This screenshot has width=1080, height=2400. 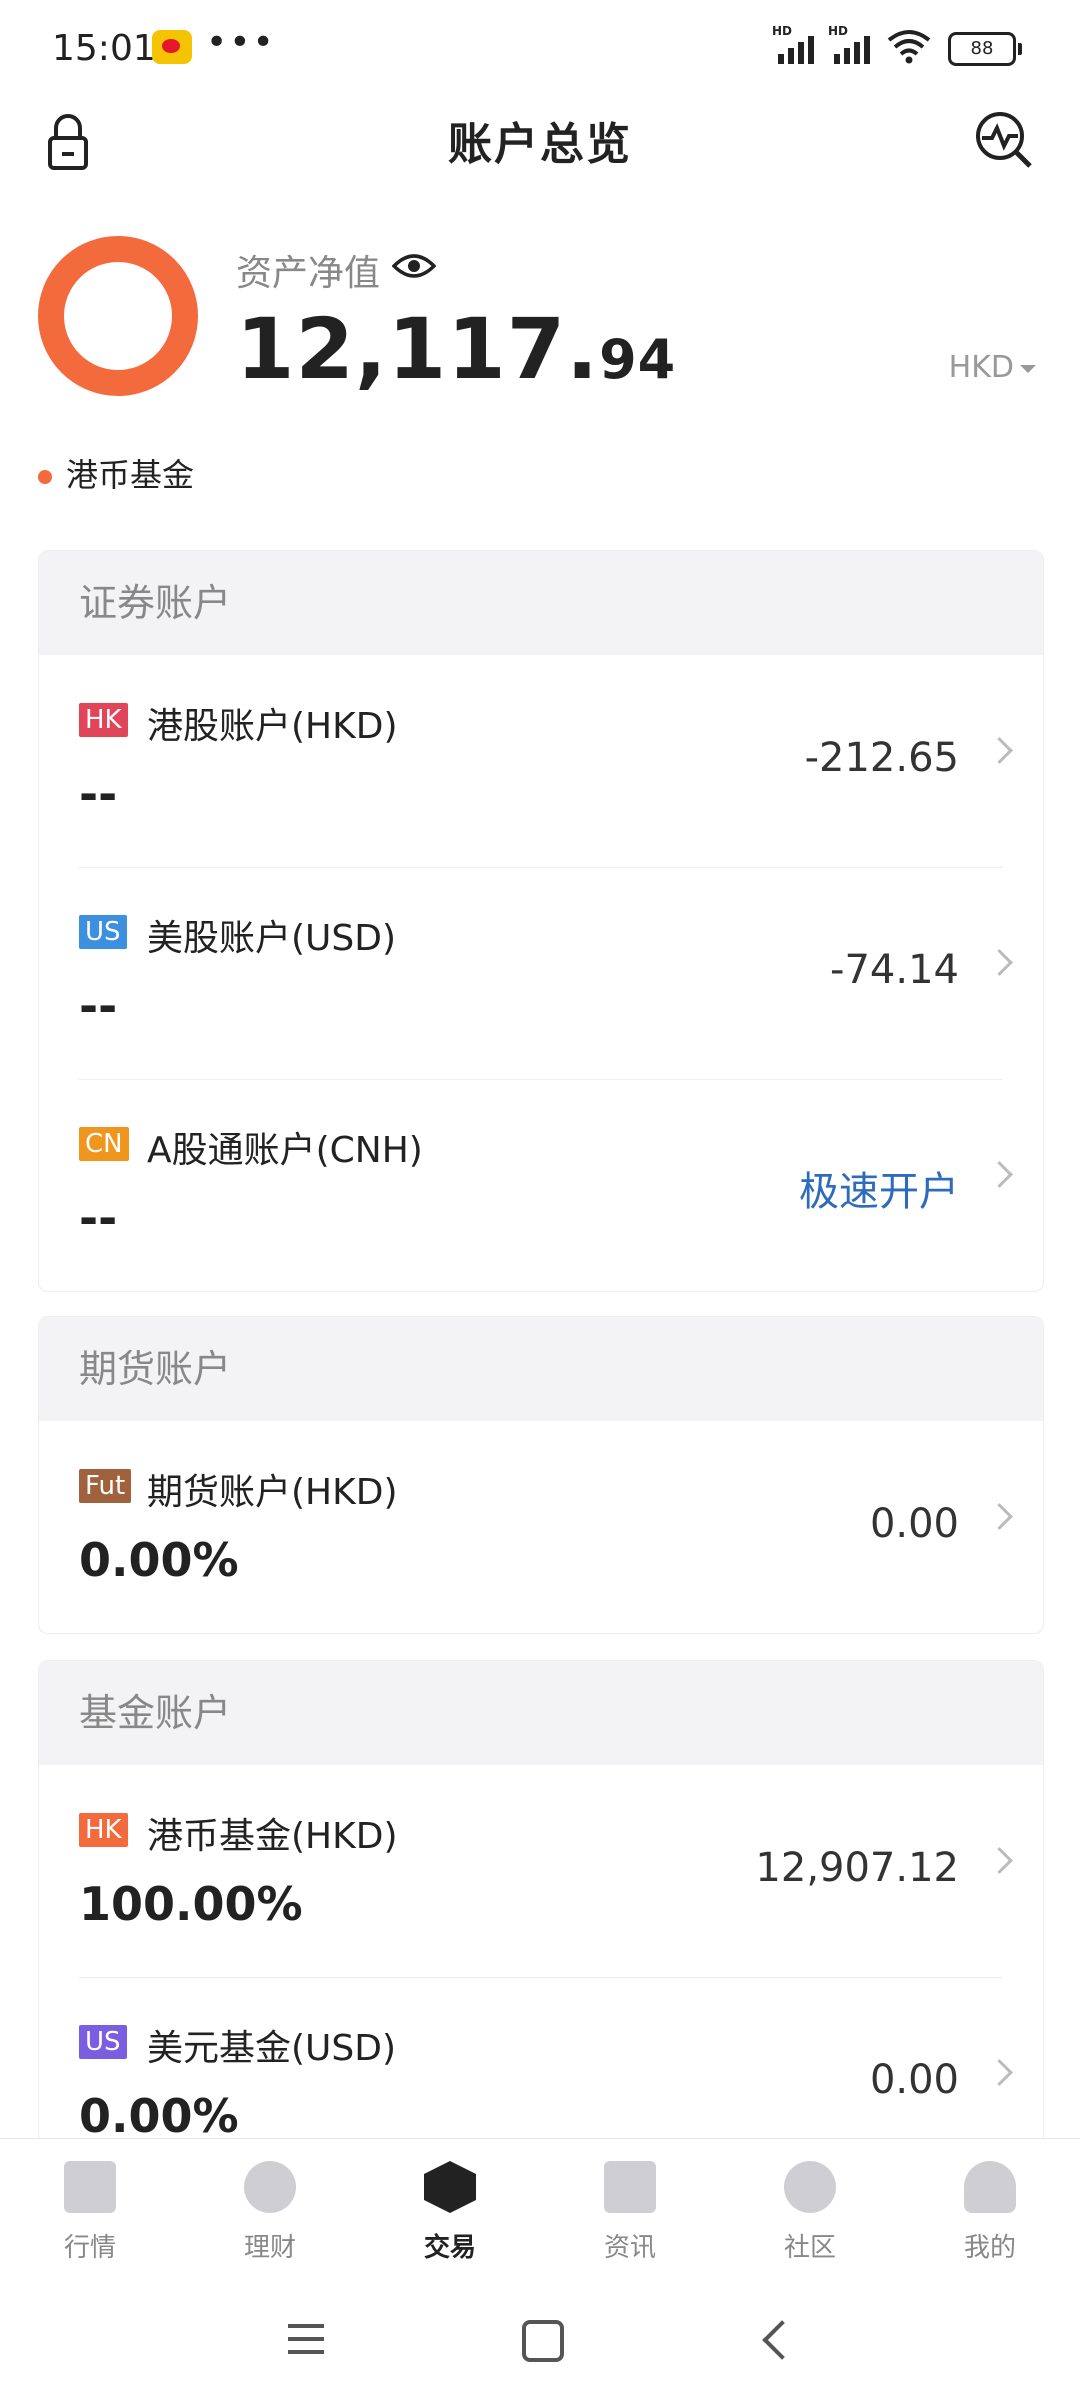 What do you see at coordinates (541, 603) in the screenshot?
I see `section-header: 证券账户` at bounding box center [541, 603].